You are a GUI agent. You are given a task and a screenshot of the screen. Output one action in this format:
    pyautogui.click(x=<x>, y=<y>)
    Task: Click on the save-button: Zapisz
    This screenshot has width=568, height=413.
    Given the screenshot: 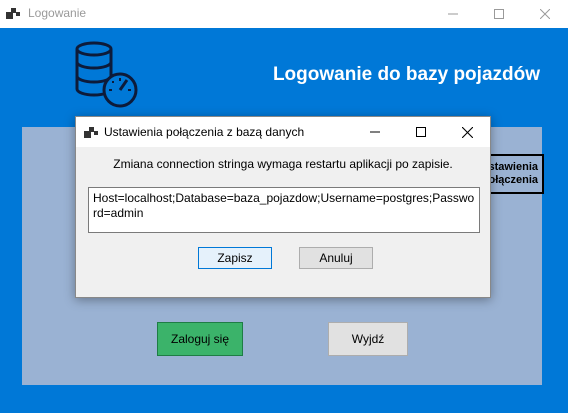 What is the action you would take?
    pyautogui.click(x=235, y=258)
    